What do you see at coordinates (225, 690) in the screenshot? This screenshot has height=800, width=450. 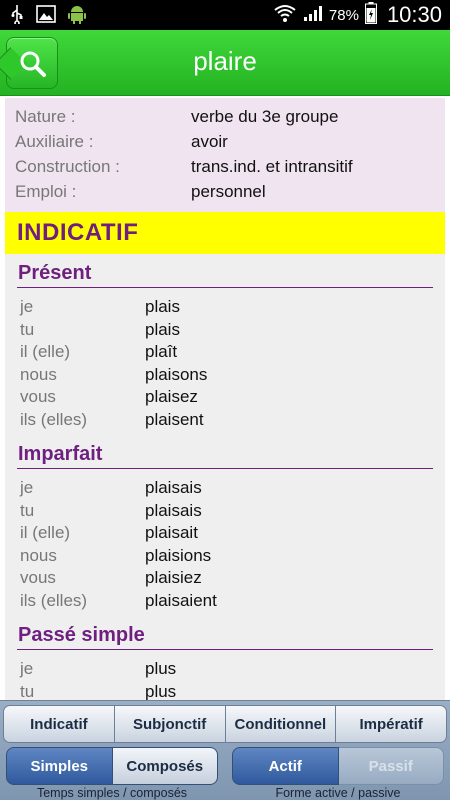 I see `conjugation-row: tu plus` at bounding box center [225, 690].